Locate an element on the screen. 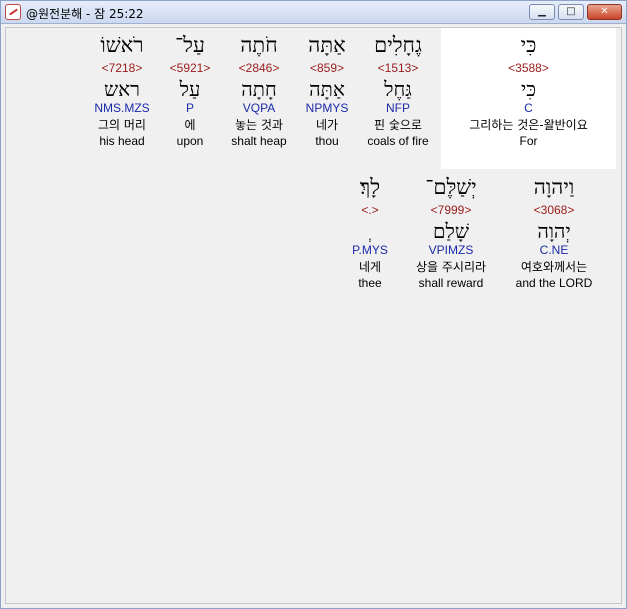 The image size is (627, 609). hebrew-lemma: עַל is located at coordinates (190, 89).